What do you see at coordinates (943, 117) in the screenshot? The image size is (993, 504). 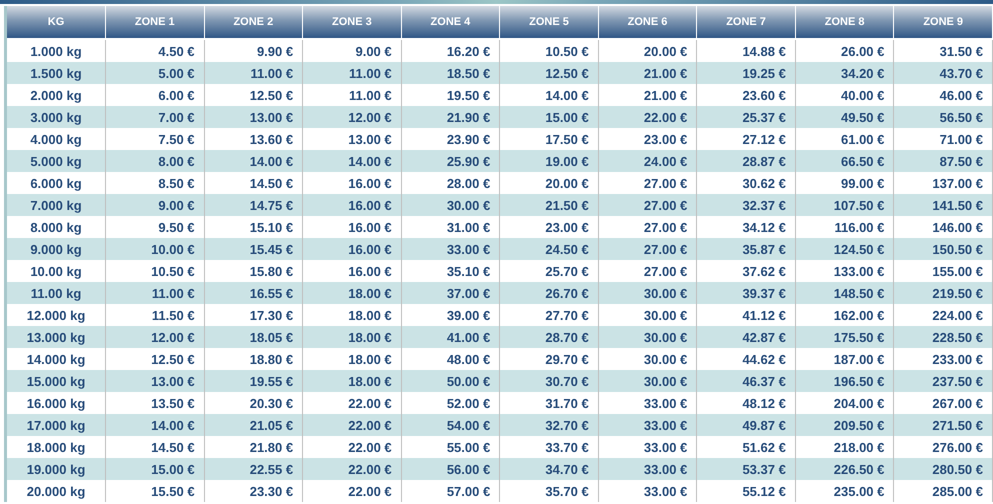 I see `price-cell: 56.50 €` at bounding box center [943, 117].